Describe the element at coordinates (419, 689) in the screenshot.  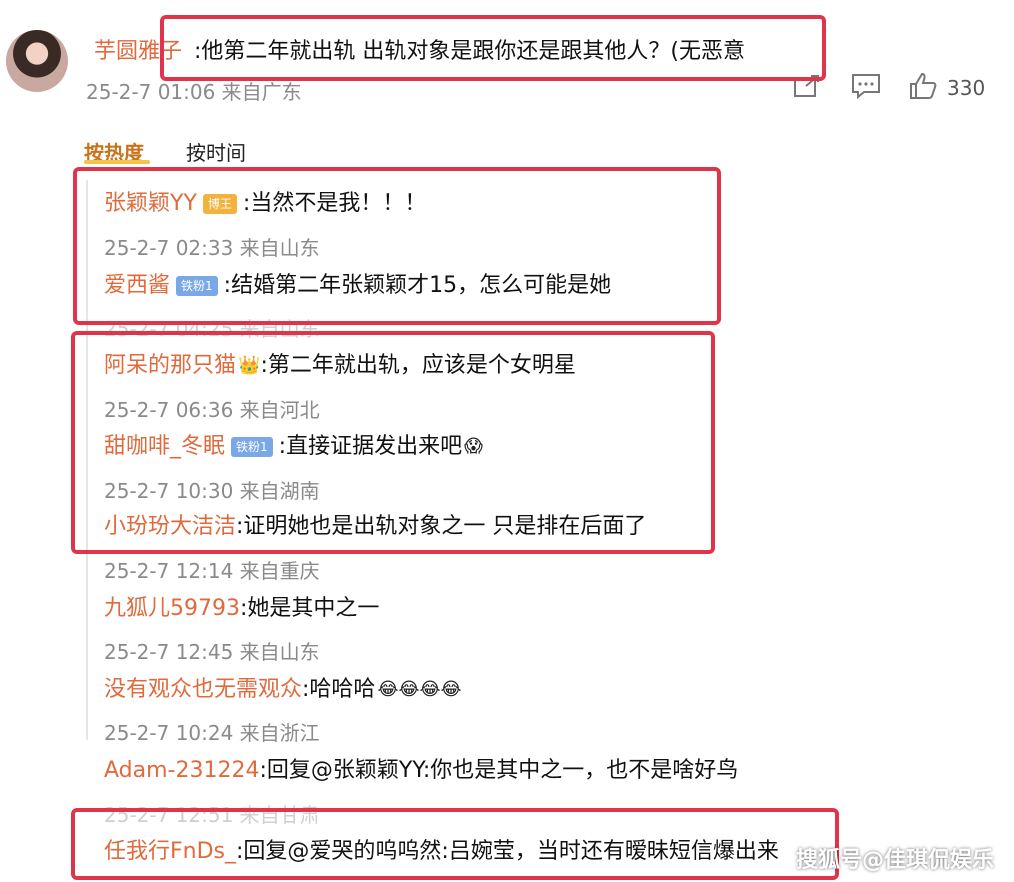
I see `laughing-emoji-icon: 😂😂😂😂` at that location.